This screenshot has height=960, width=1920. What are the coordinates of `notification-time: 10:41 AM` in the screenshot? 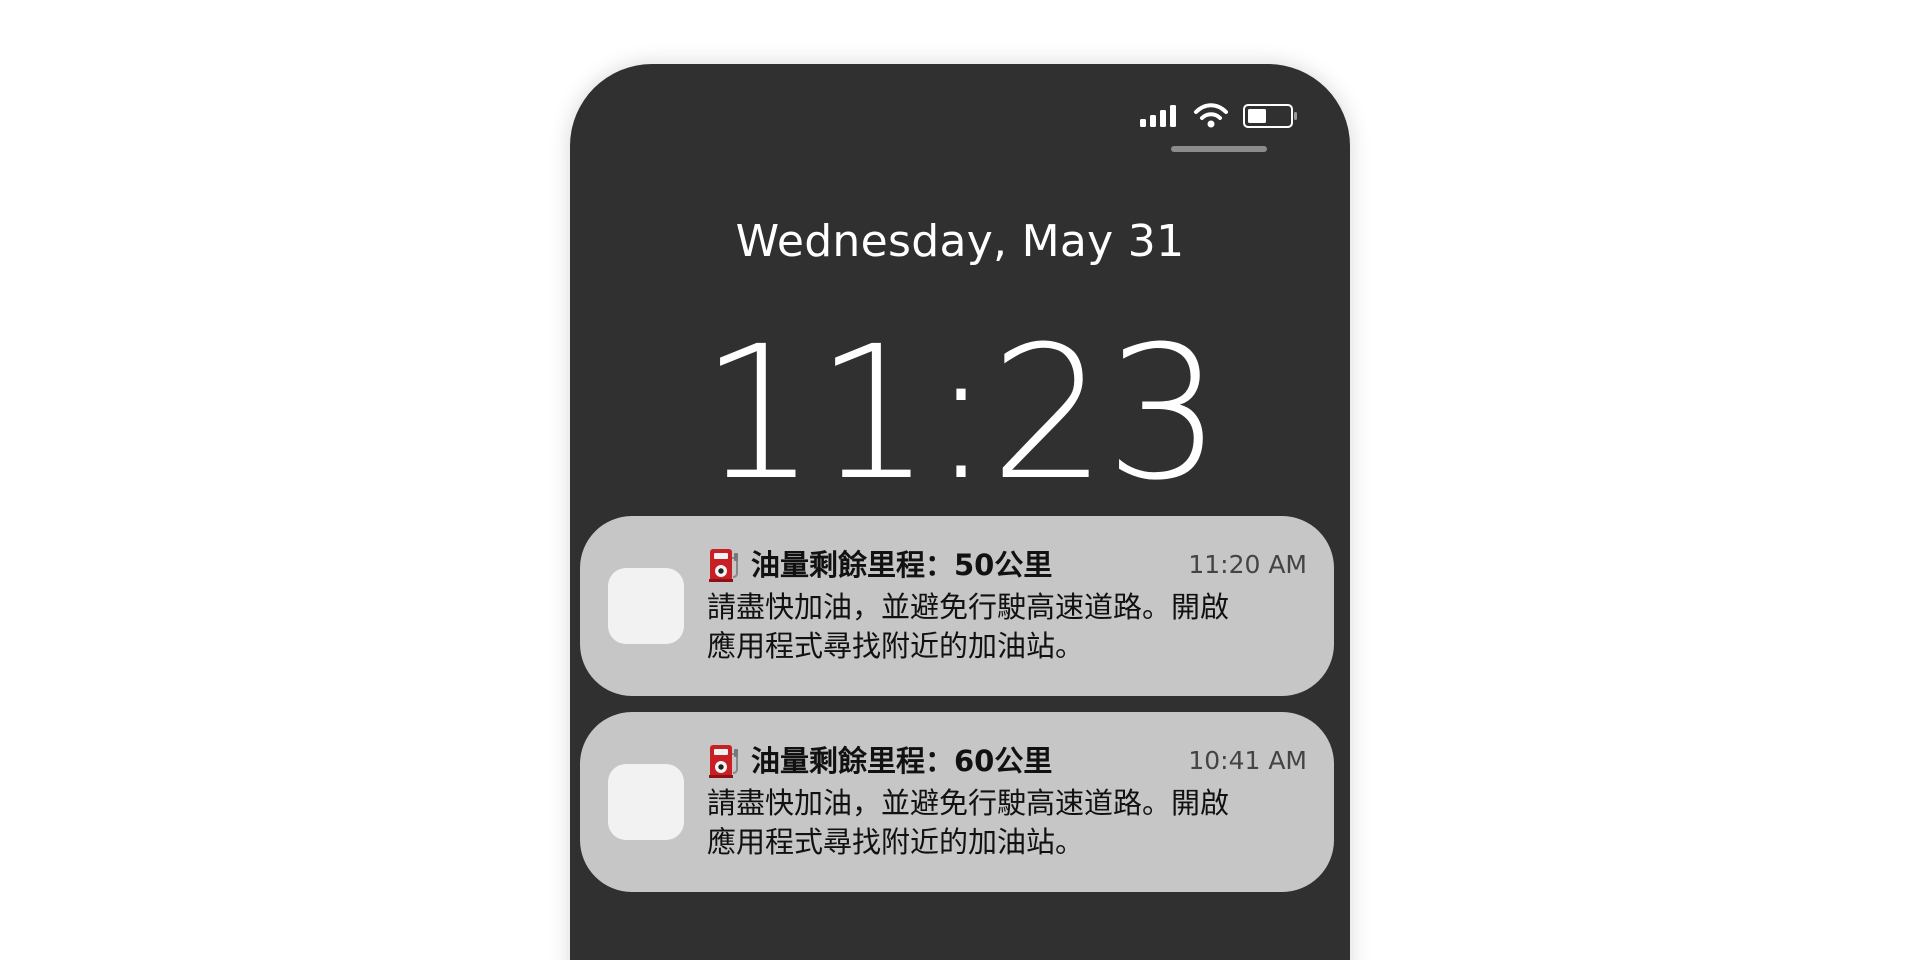 It's located at (1247, 760).